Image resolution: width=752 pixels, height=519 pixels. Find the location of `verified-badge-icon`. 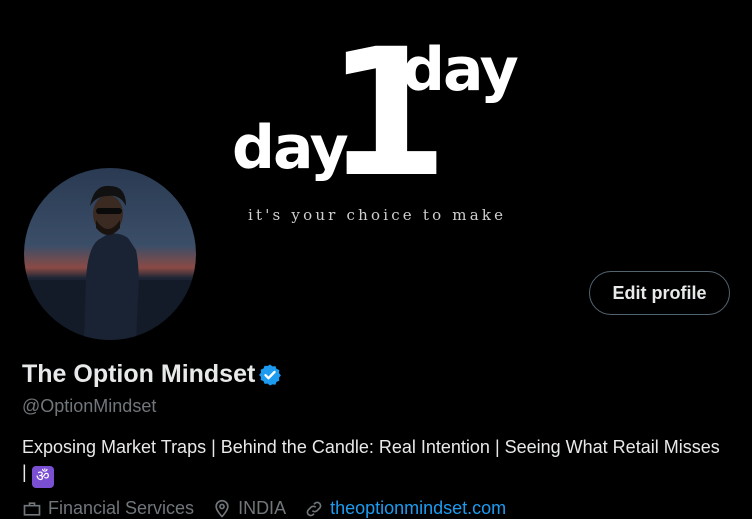

verified-badge-icon is located at coordinates (270, 375).